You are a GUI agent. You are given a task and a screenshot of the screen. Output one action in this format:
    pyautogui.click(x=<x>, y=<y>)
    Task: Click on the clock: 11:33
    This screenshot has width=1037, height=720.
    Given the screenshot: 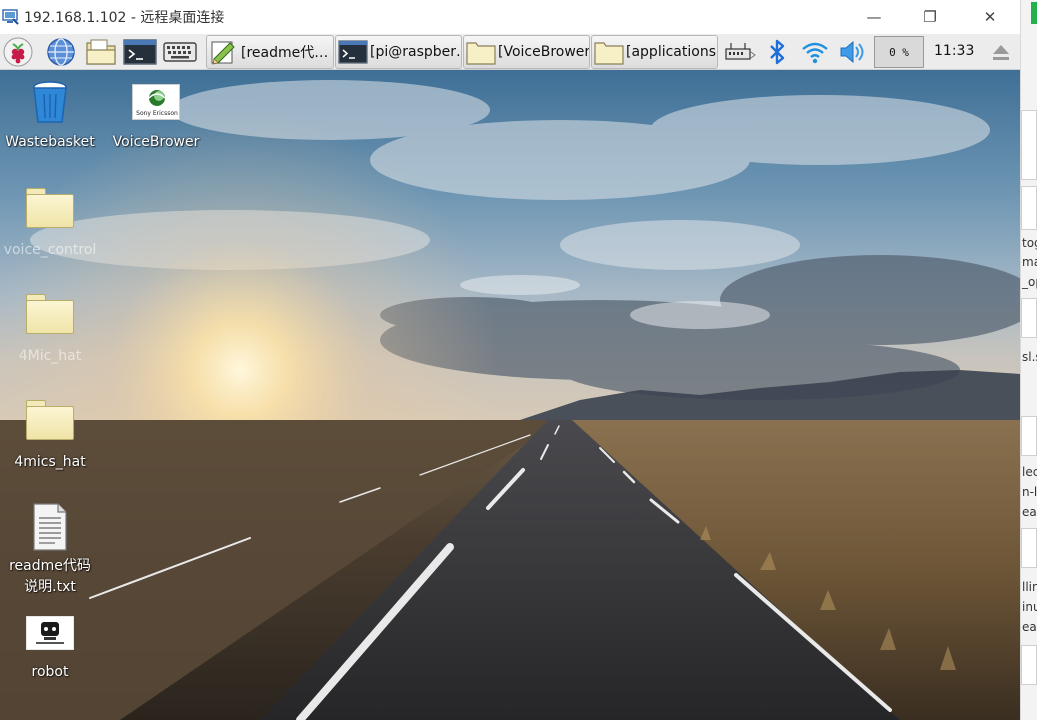 What is the action you would take?
    pyautogui.click(x=954, y=51)
    